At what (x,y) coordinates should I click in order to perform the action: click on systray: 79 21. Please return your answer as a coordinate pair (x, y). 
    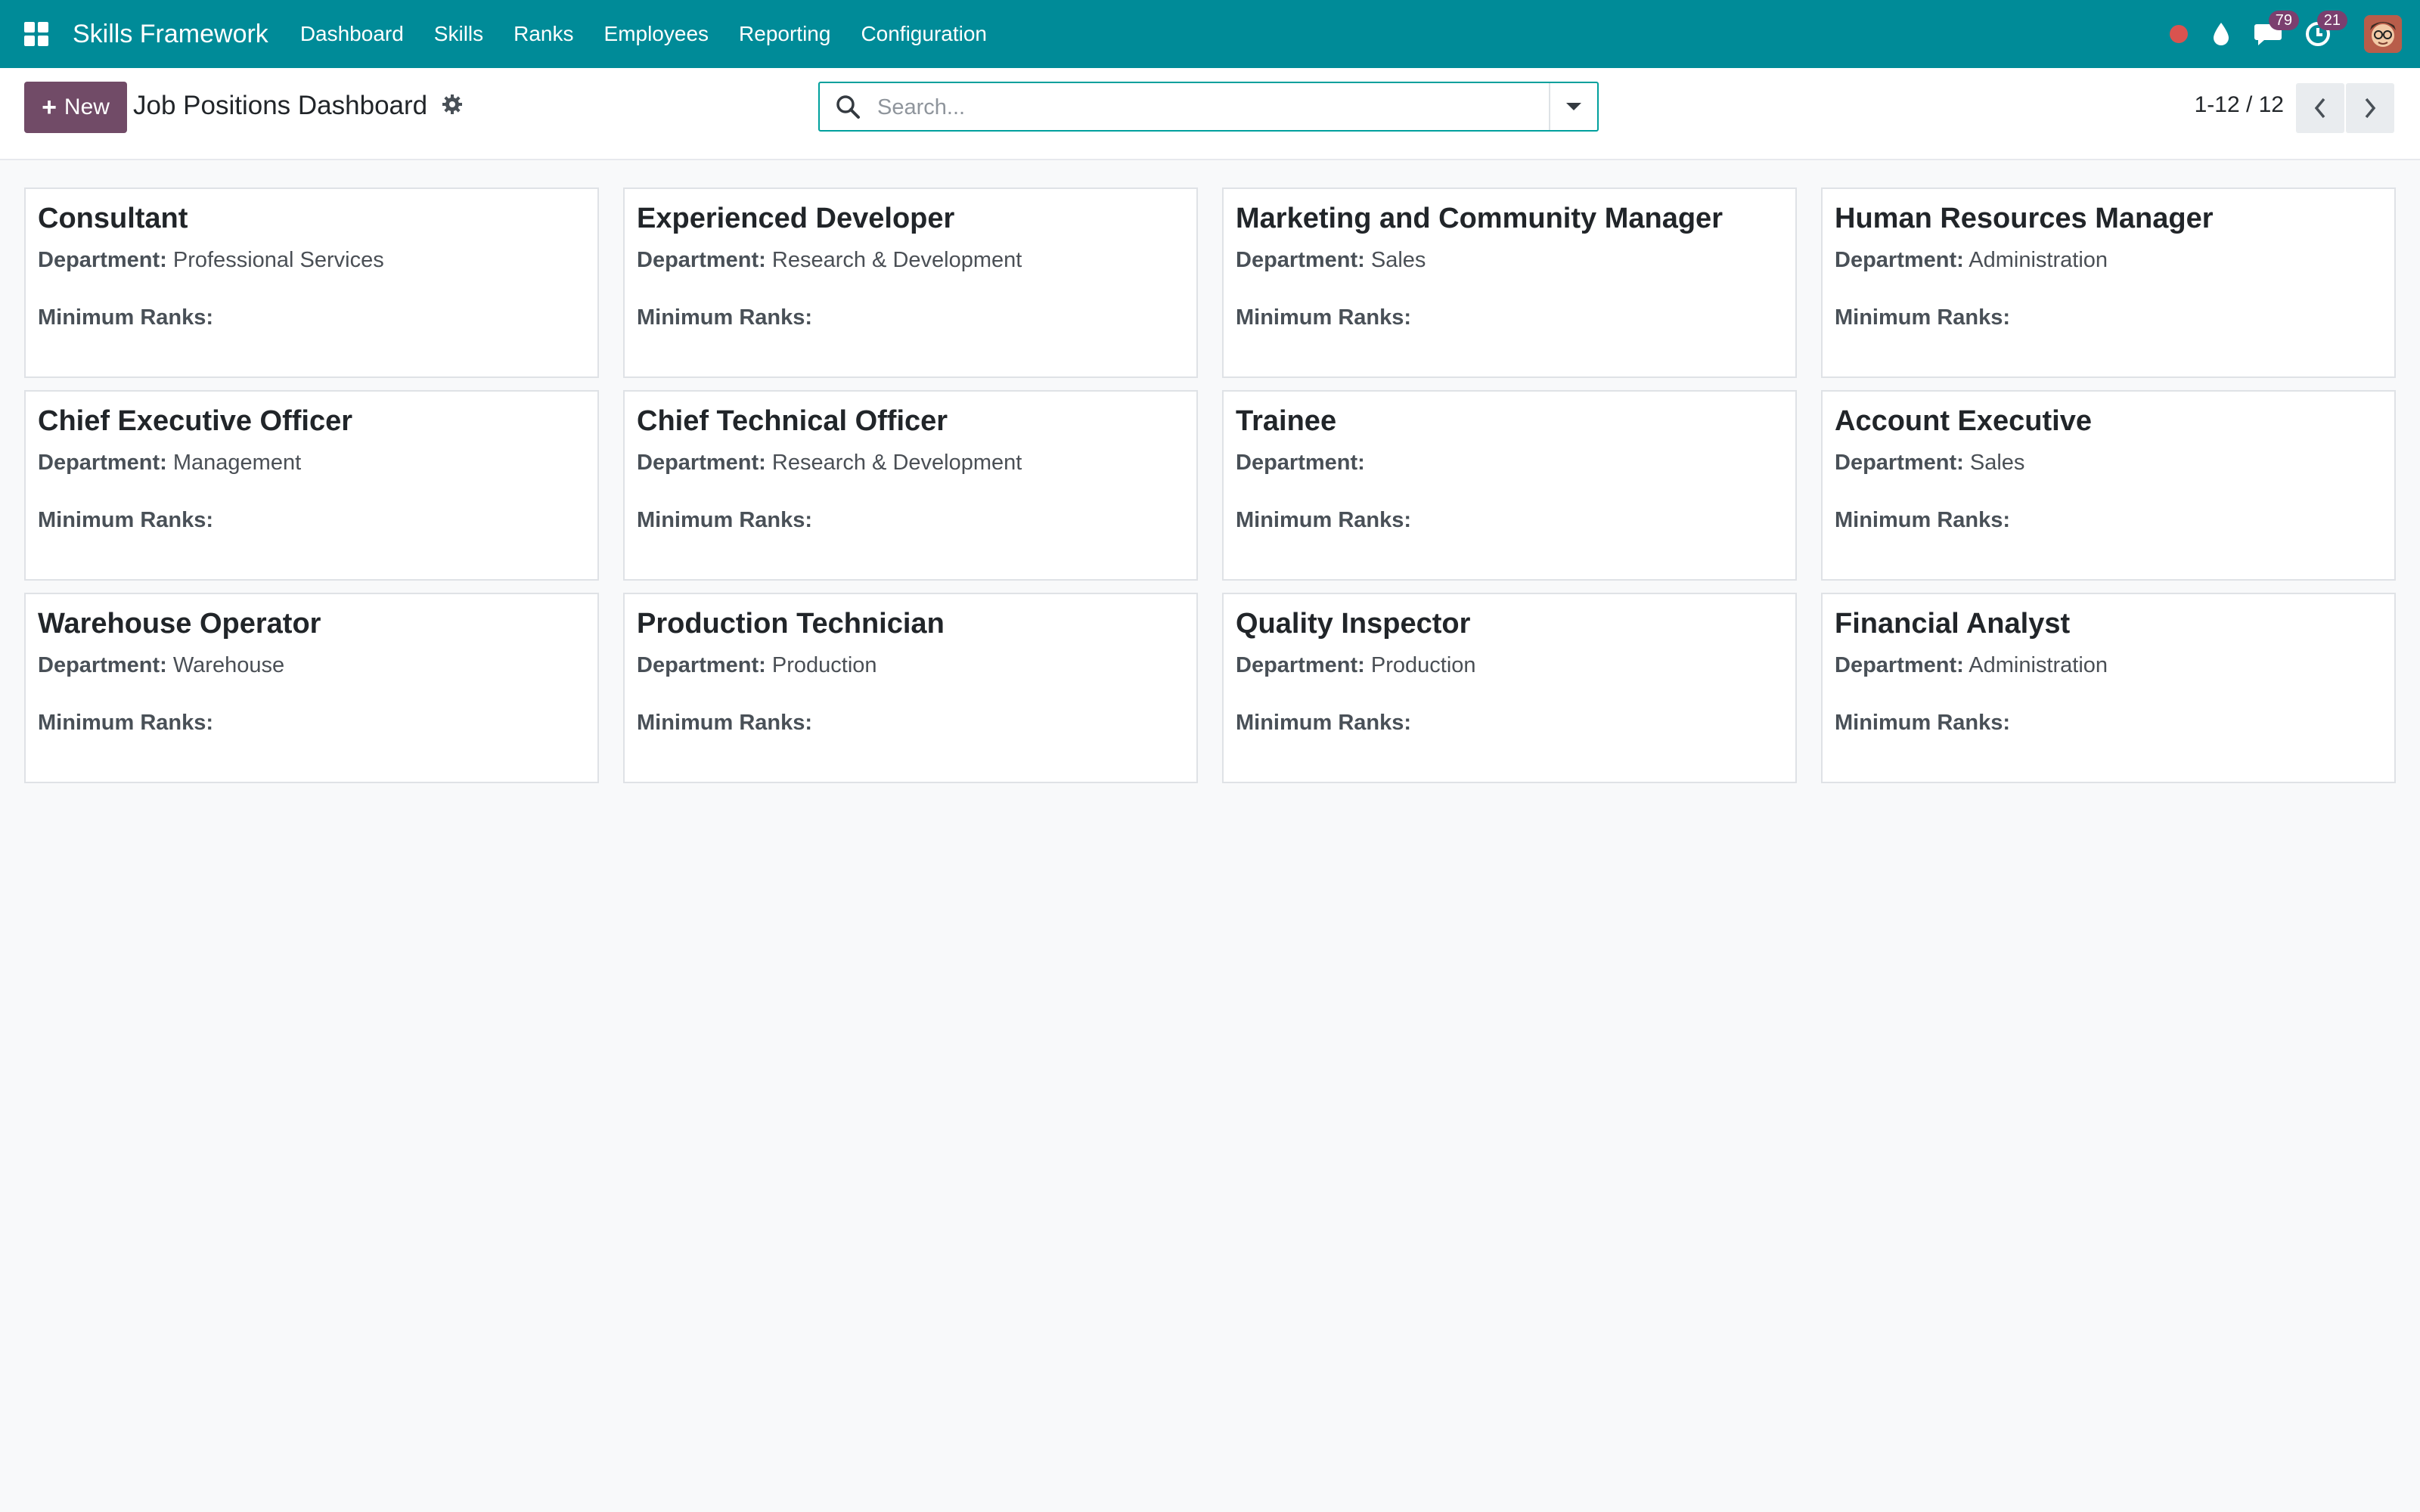
    Looking at the image, I should click on (2274, 34).